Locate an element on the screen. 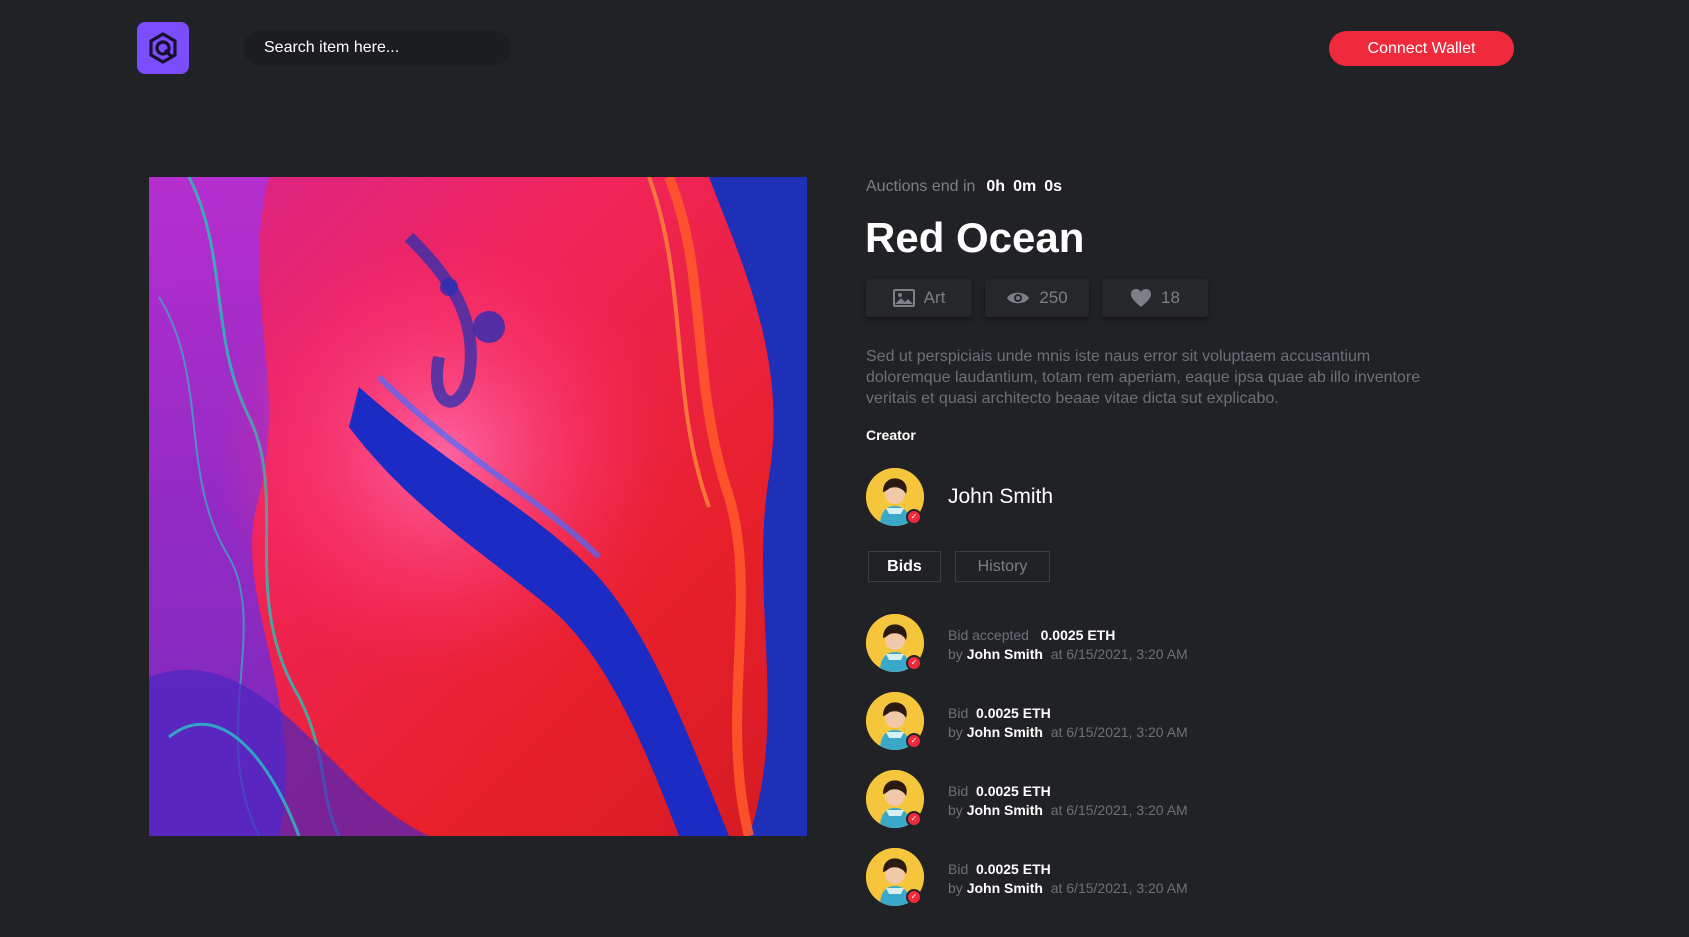 The image size is (1689, 937). countdown-seconds: 0s is located at coordinates (1053, 186).